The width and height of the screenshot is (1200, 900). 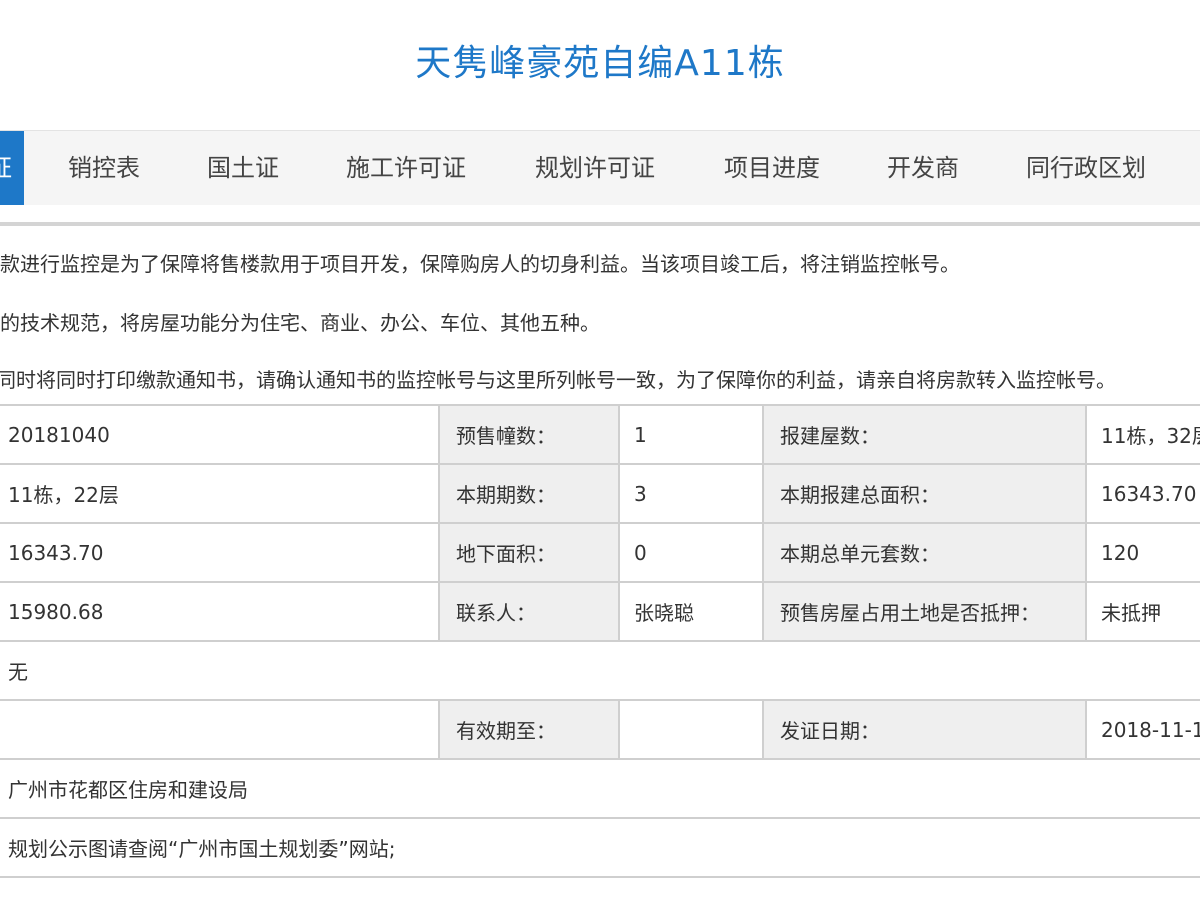 I want to click on table-label: 地下面积：, so click(x=529, y=552).